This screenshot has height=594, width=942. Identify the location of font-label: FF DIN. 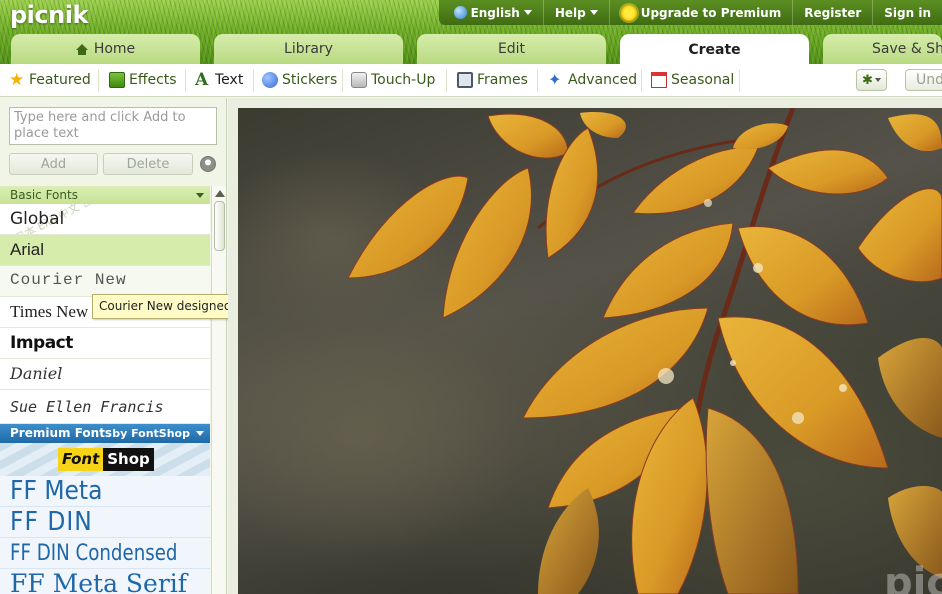
(51, 522).